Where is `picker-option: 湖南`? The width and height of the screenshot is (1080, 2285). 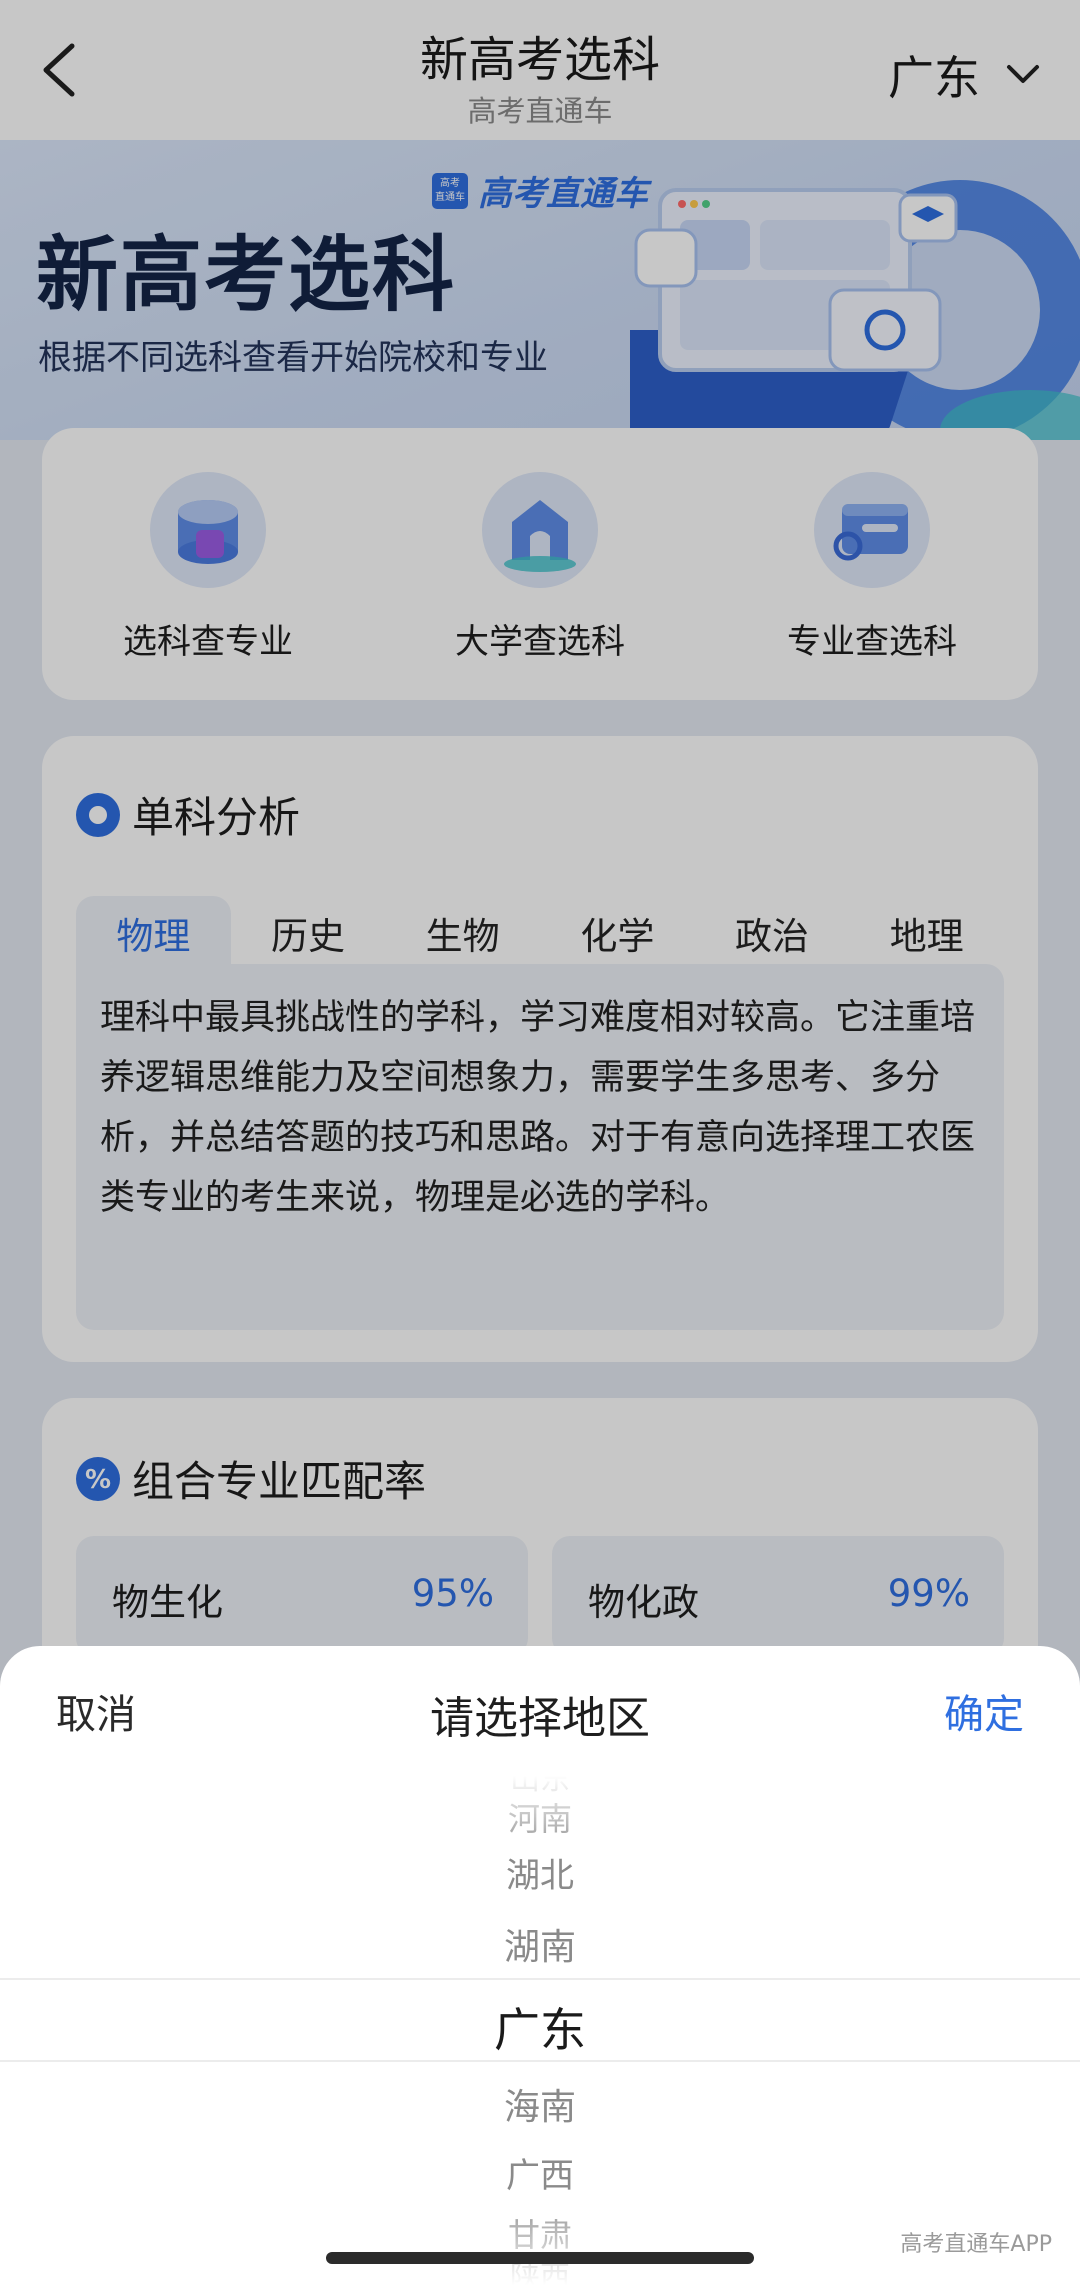
picker-option: 湖南 is located at coordinates (540, 1944).